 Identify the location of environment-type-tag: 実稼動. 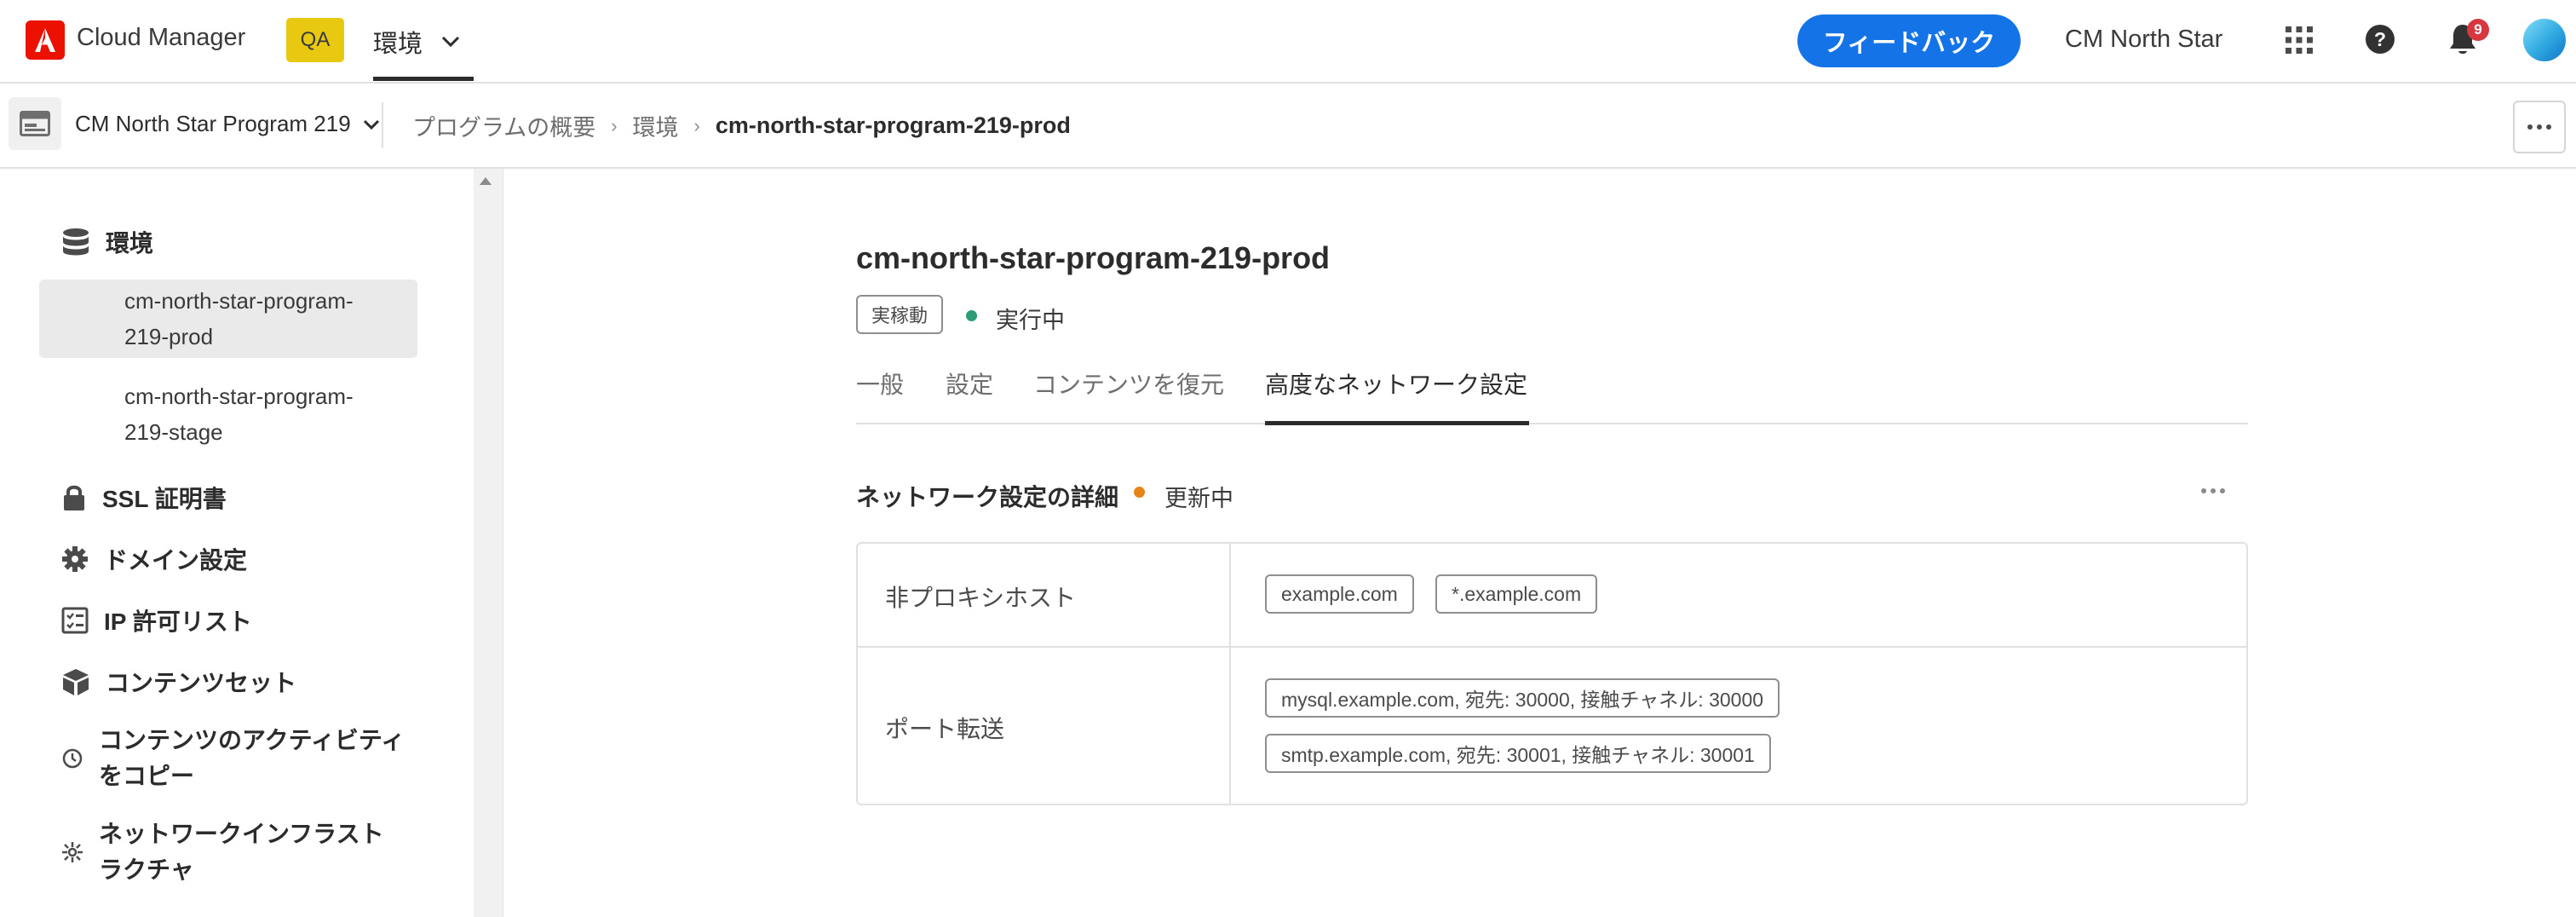
(900, 314).